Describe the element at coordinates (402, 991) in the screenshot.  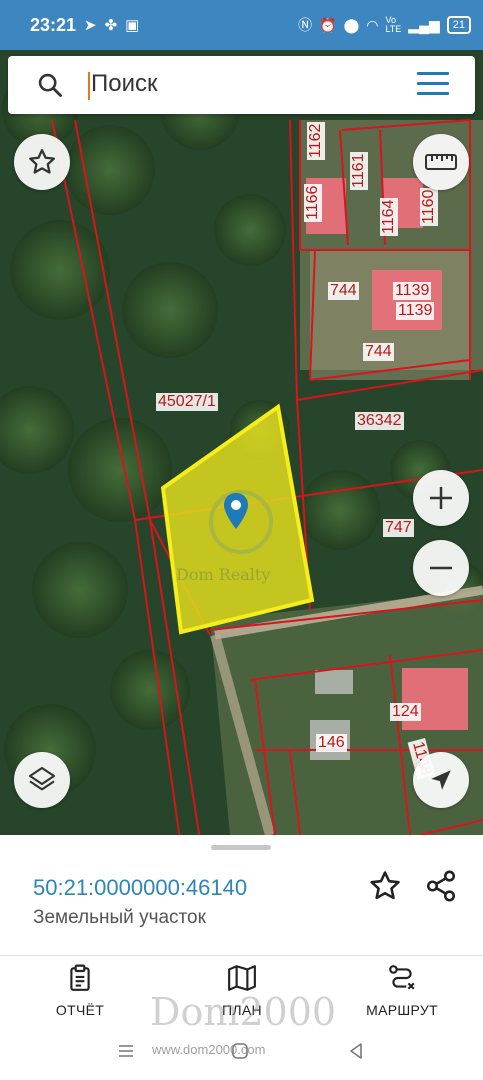
I see `tab-route: МАРШРУТ` at that location.